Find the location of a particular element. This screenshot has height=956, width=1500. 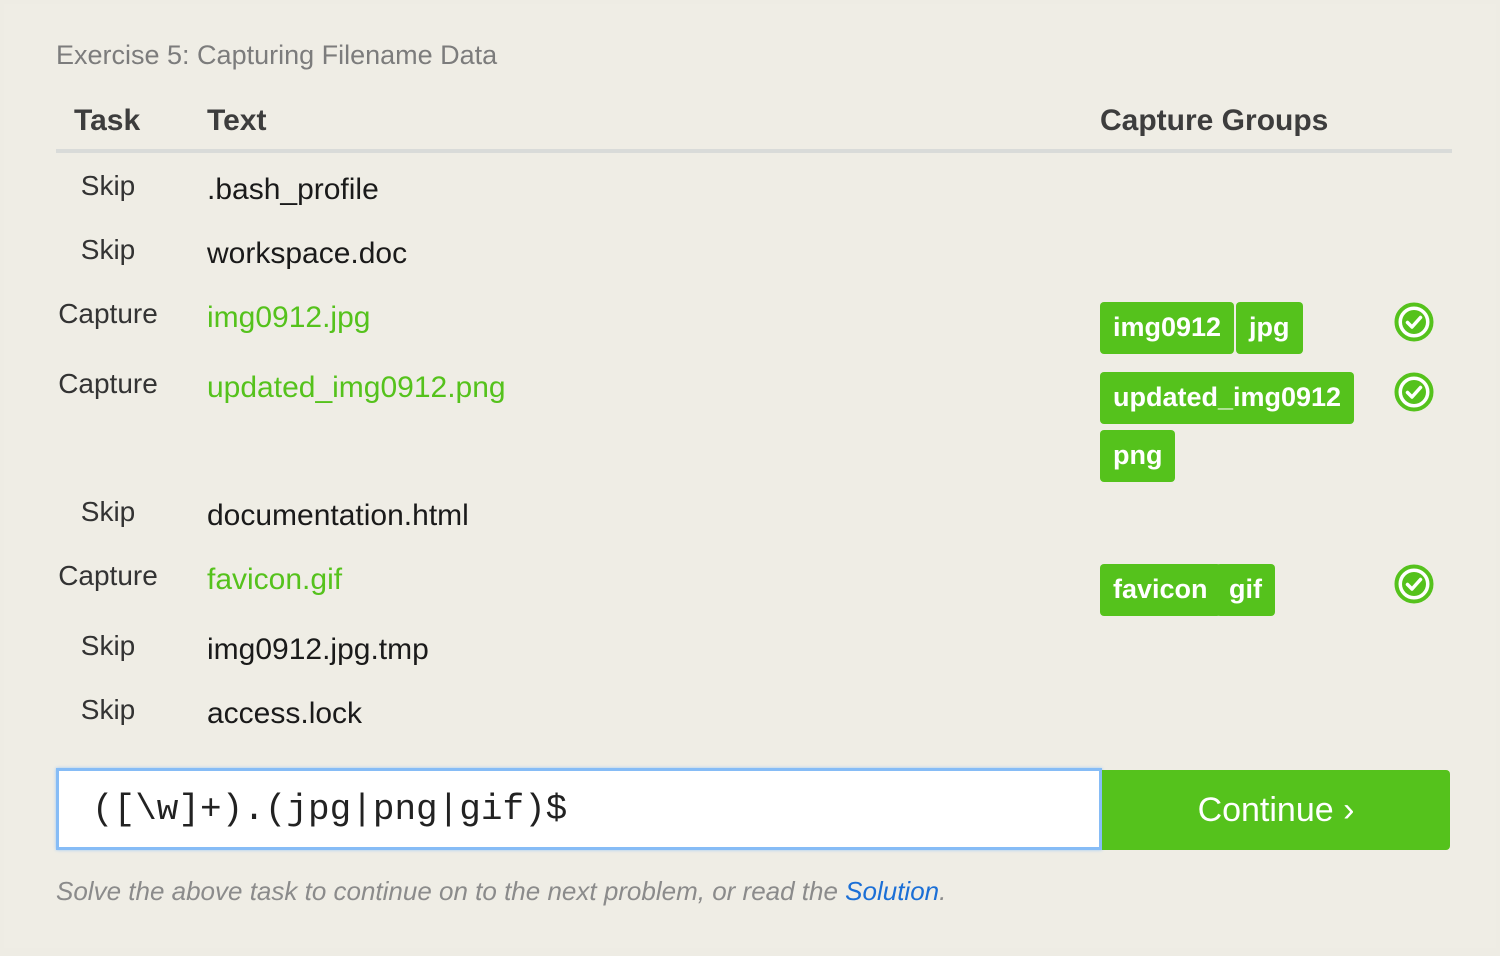

capture-group-badge: updated_img0912 is located at coordinates (1227, 398).